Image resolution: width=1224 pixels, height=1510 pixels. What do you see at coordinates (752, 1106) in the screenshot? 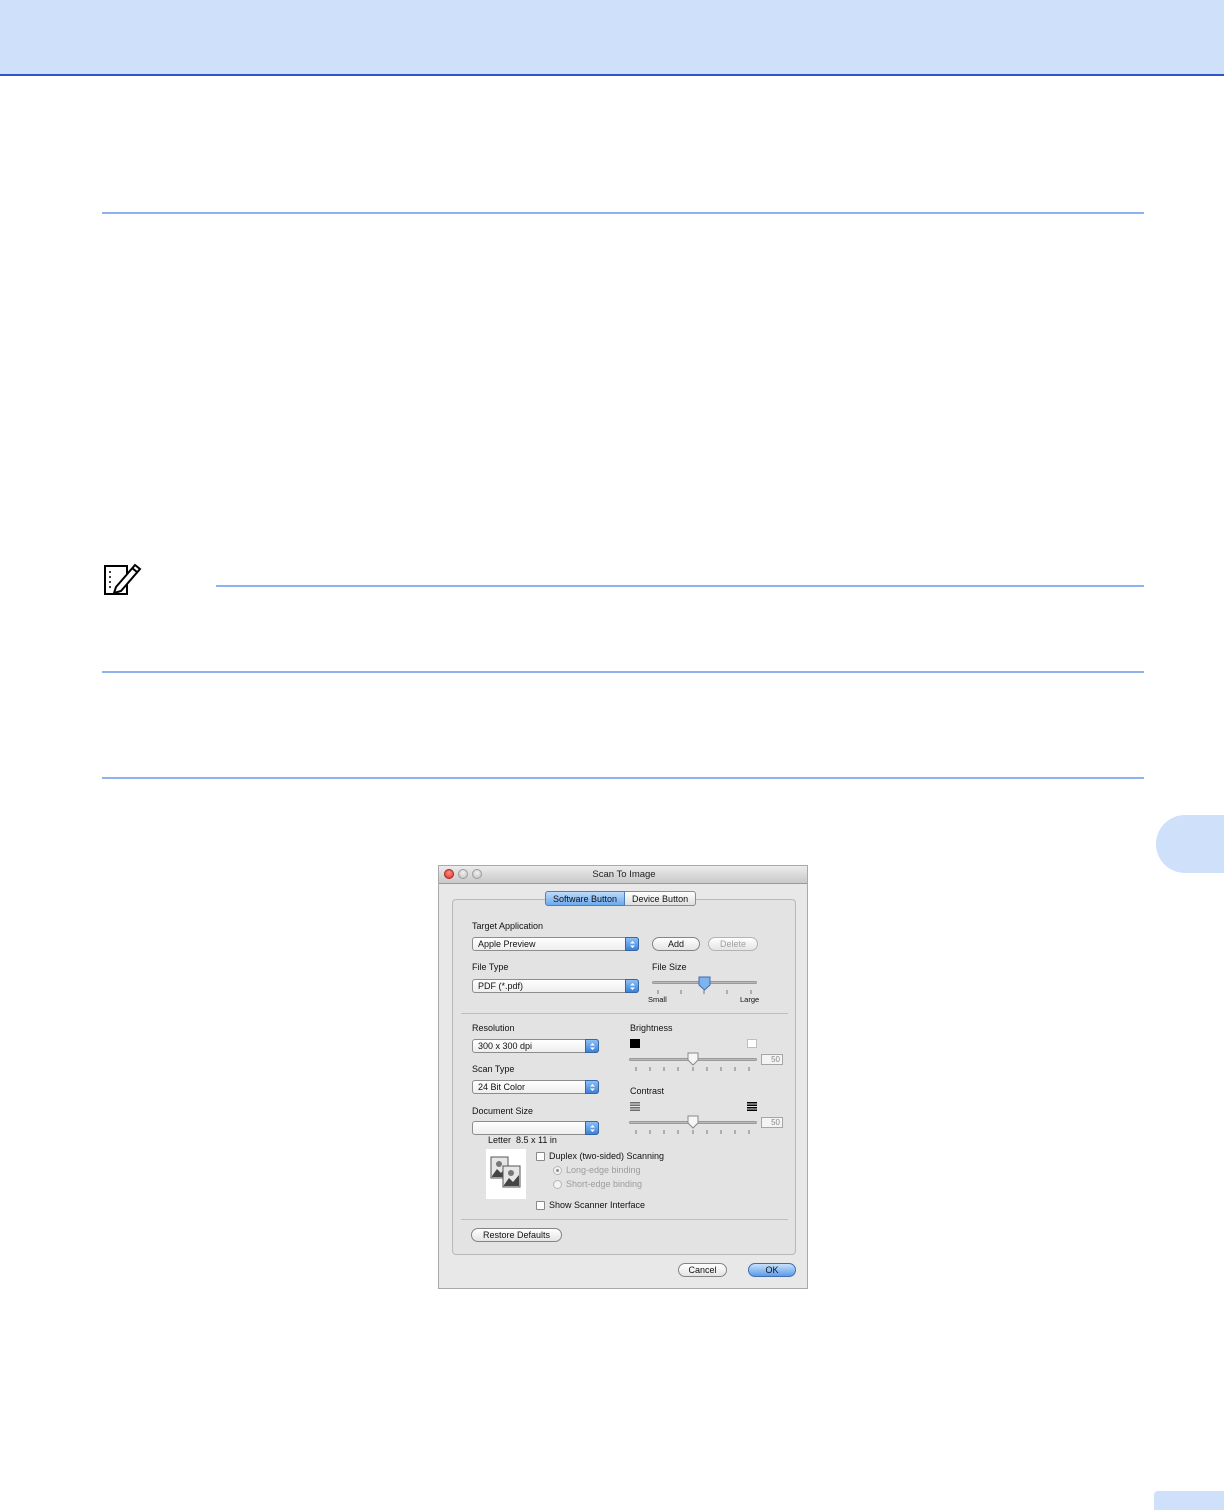
I see `high-contrast-icon` at bounding box center [752, 1106].